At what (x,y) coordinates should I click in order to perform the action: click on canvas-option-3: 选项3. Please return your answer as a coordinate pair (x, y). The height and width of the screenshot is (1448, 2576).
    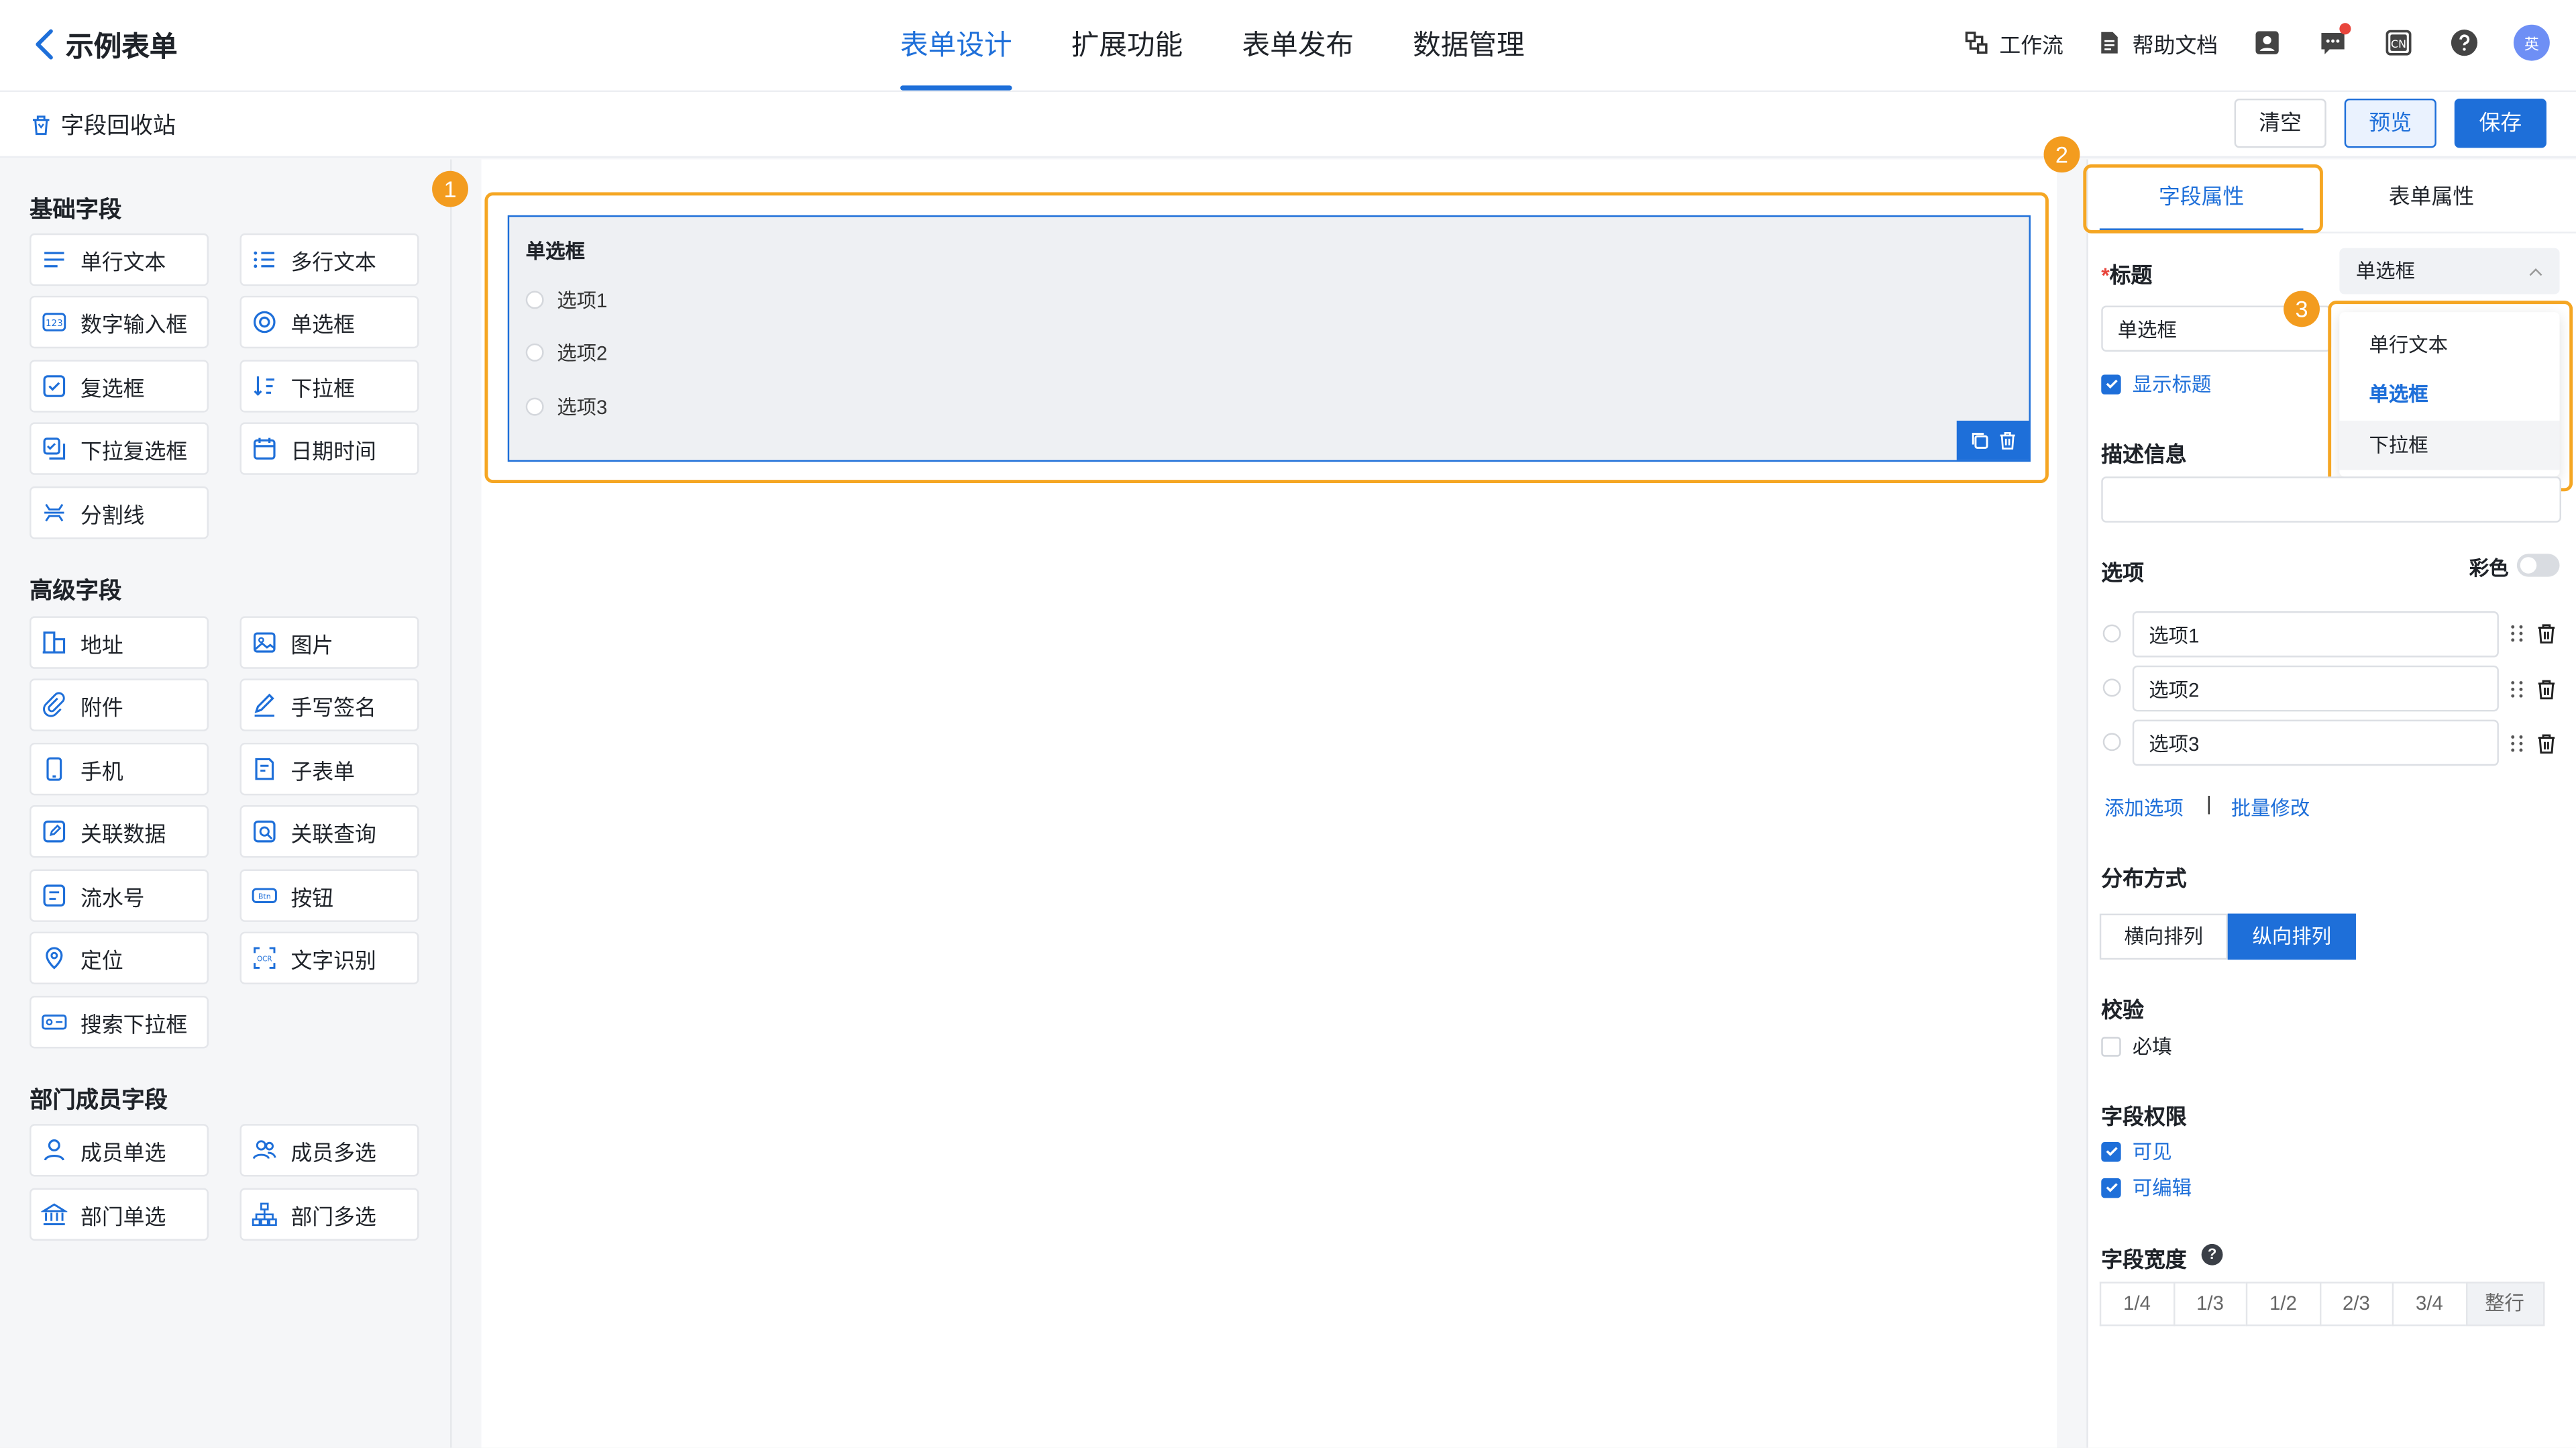
    Looking at the image, I should click on (566, 407).